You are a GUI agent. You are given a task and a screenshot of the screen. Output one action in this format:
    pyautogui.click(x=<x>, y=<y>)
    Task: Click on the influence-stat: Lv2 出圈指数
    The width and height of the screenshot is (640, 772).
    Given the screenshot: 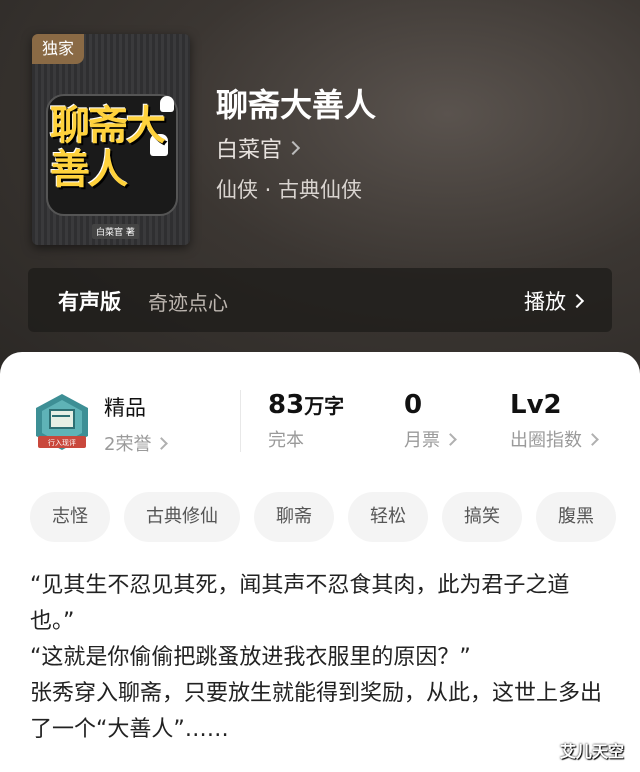 What is the action you would take?
    pyautogui.click(x=554, y=421)
    